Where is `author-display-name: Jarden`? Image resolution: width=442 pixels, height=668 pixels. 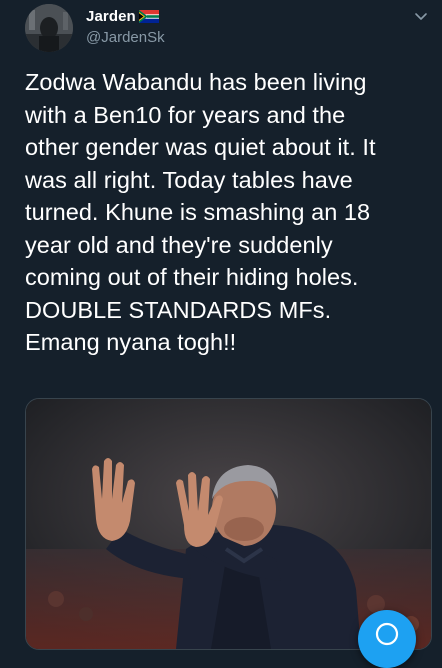 author-display-name: Jarden is located at coordinates (111, 16).